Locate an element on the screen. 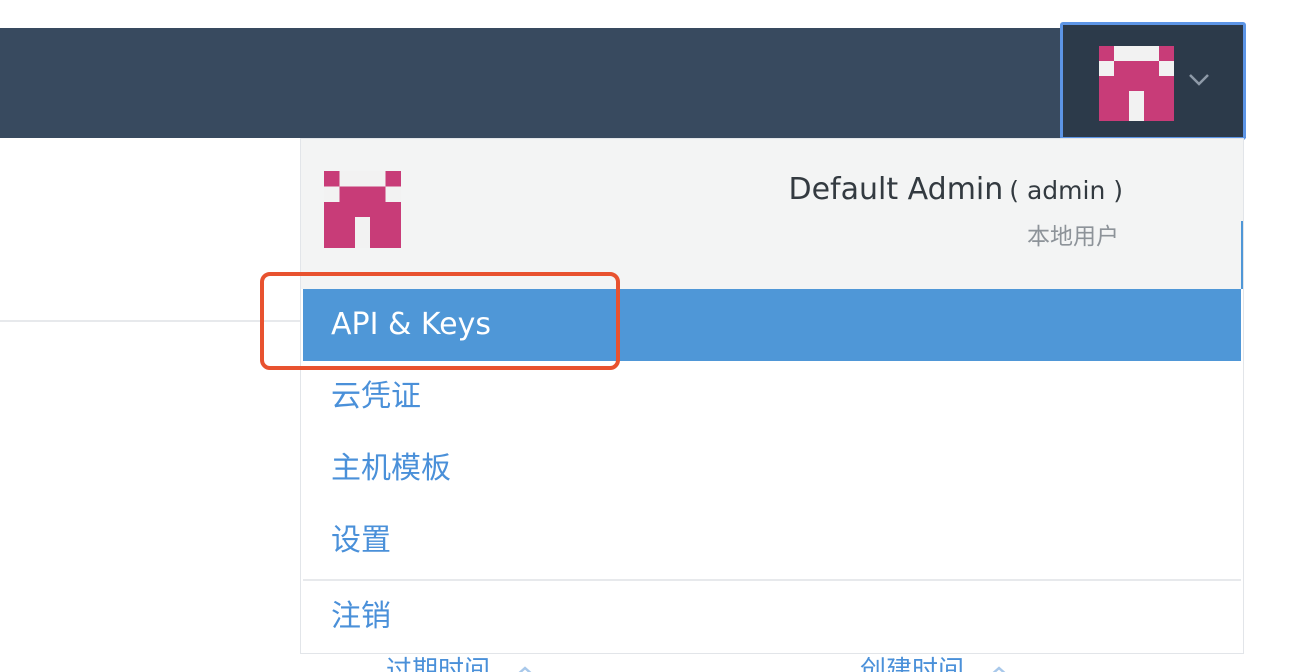 This screenshot has width=1316, height=672. user-type-label: 本地用户 is located at coordinates (1073, 237).